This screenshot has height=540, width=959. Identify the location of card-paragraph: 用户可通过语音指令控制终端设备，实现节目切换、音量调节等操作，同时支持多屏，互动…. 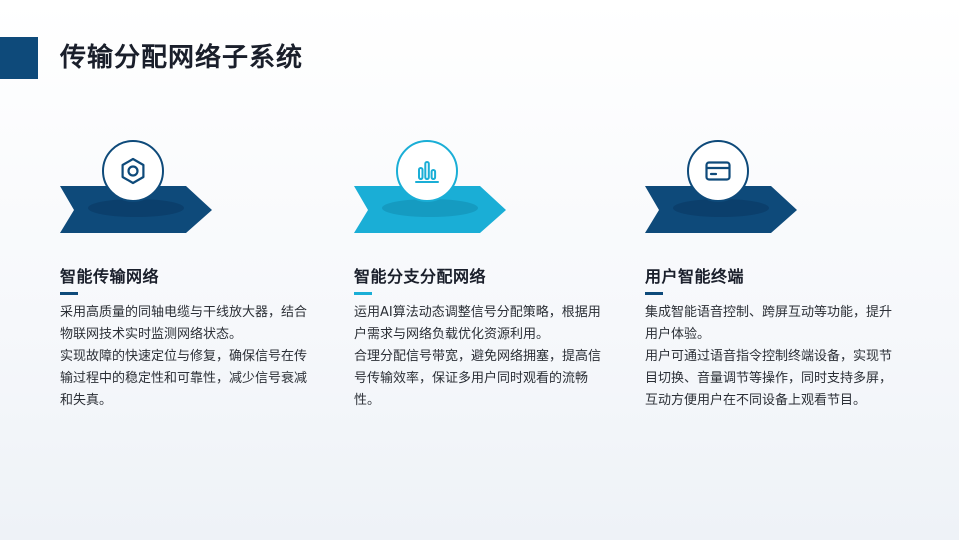
(769, 378).